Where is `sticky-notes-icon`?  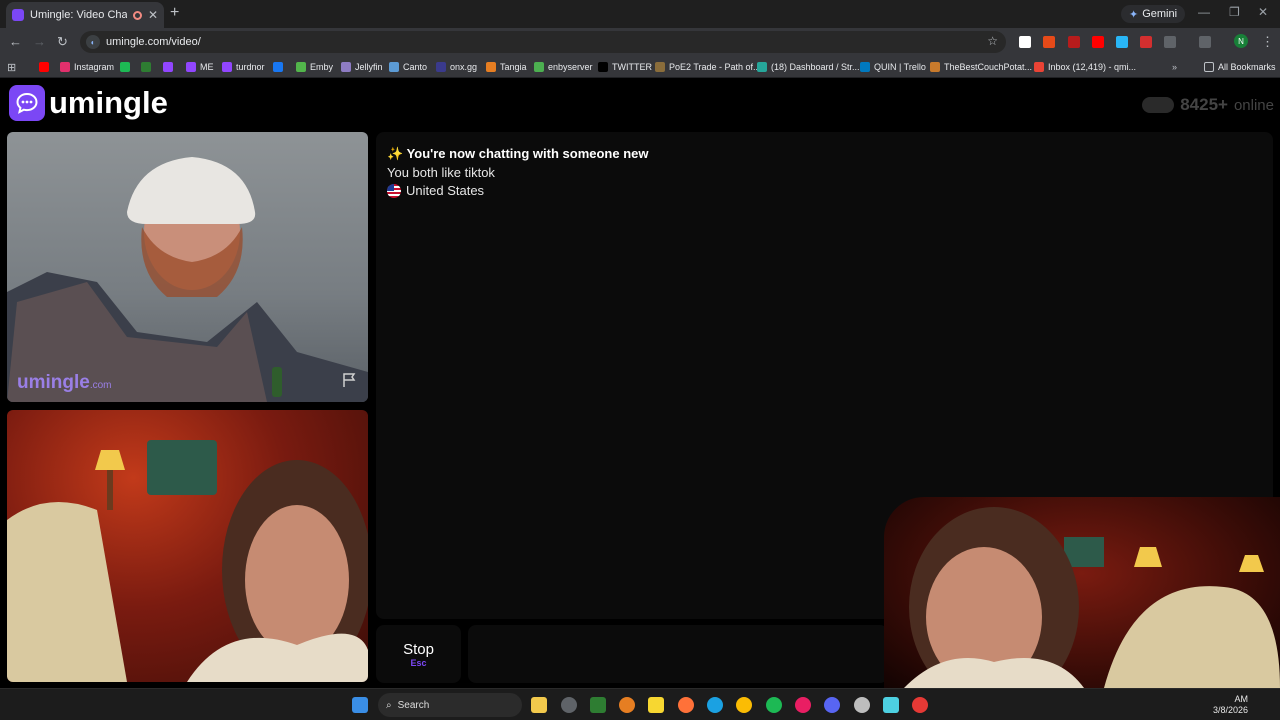
sticky-notes-icon is located at coordinates (656, 705).